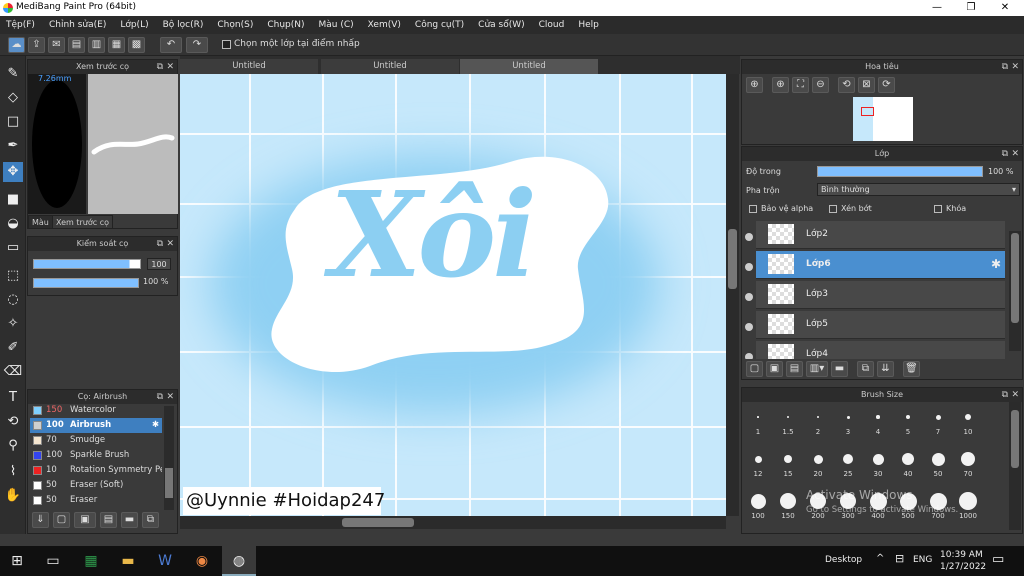  What do you see at coordinates (13, 146) in the screenshot?
I see `pen-tool-icon: ✒` at bounding box center [13, 146].